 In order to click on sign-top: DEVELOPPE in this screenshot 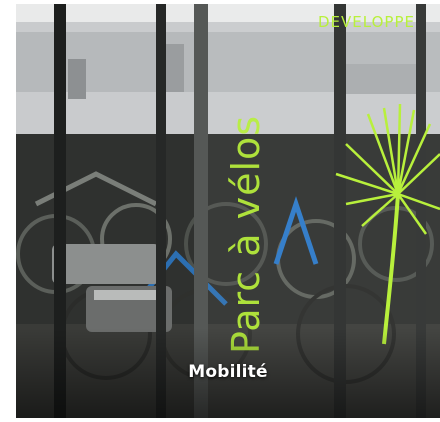, I will do `click(379, 21)`.